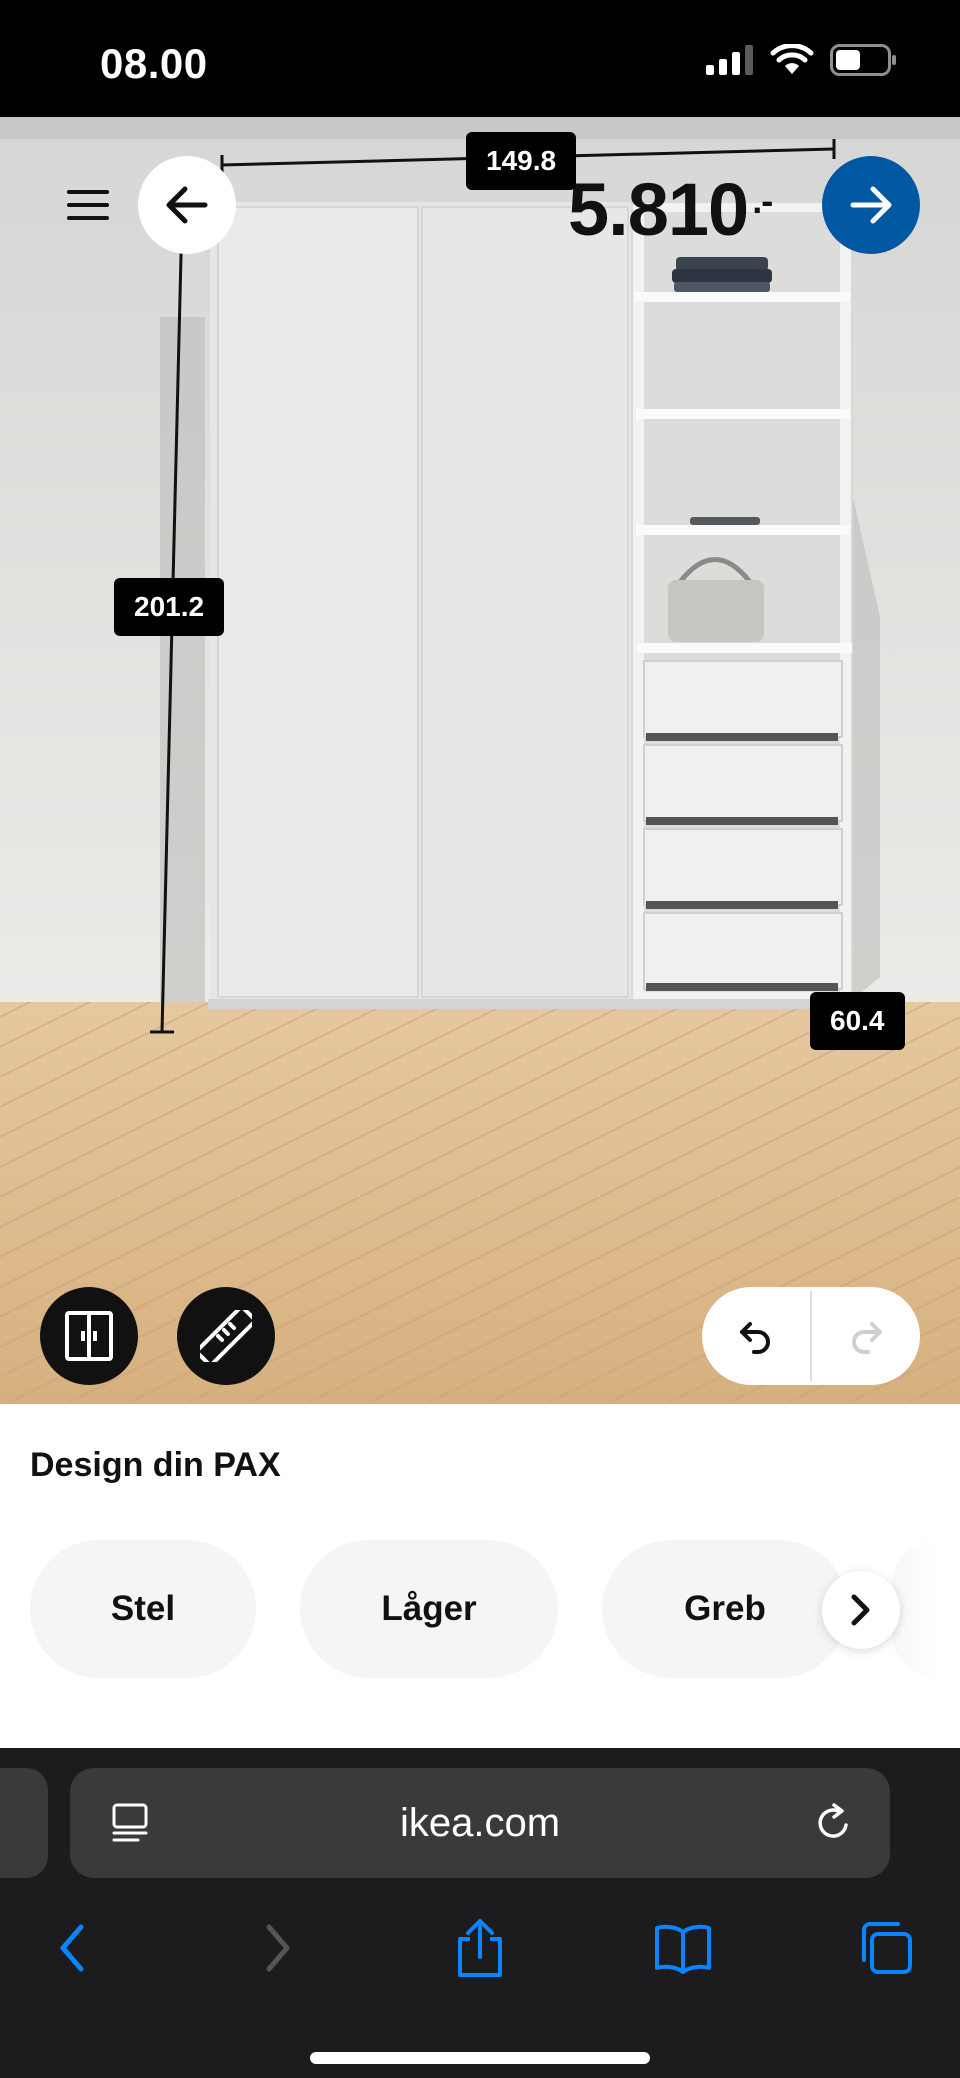 This screenshot has width=960, height=2078. I want to click on arrow-left-icon, so click(187, 205).